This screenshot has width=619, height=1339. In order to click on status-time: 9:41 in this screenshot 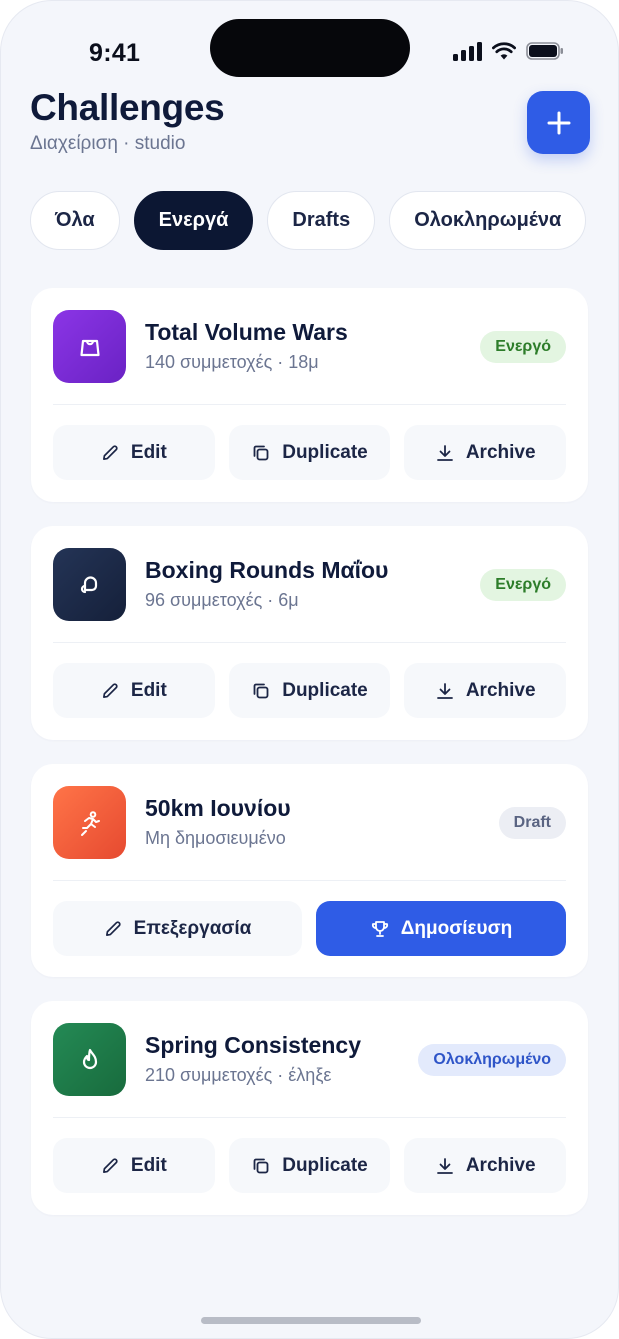, I will do `click(115, 53)`.